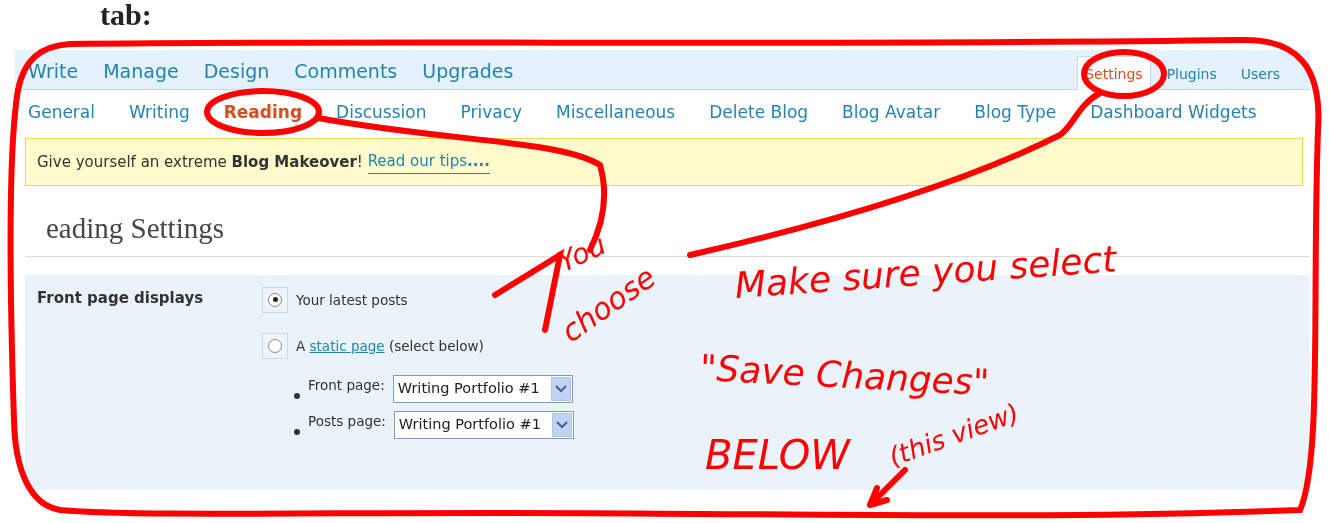 Image resolution: width=1329 pixels, height=523 pixels. What do you see at coordinates (390, 346) in the screenshot?
I see `option-label: A static page (select below)` at bounding box center [390, 346].